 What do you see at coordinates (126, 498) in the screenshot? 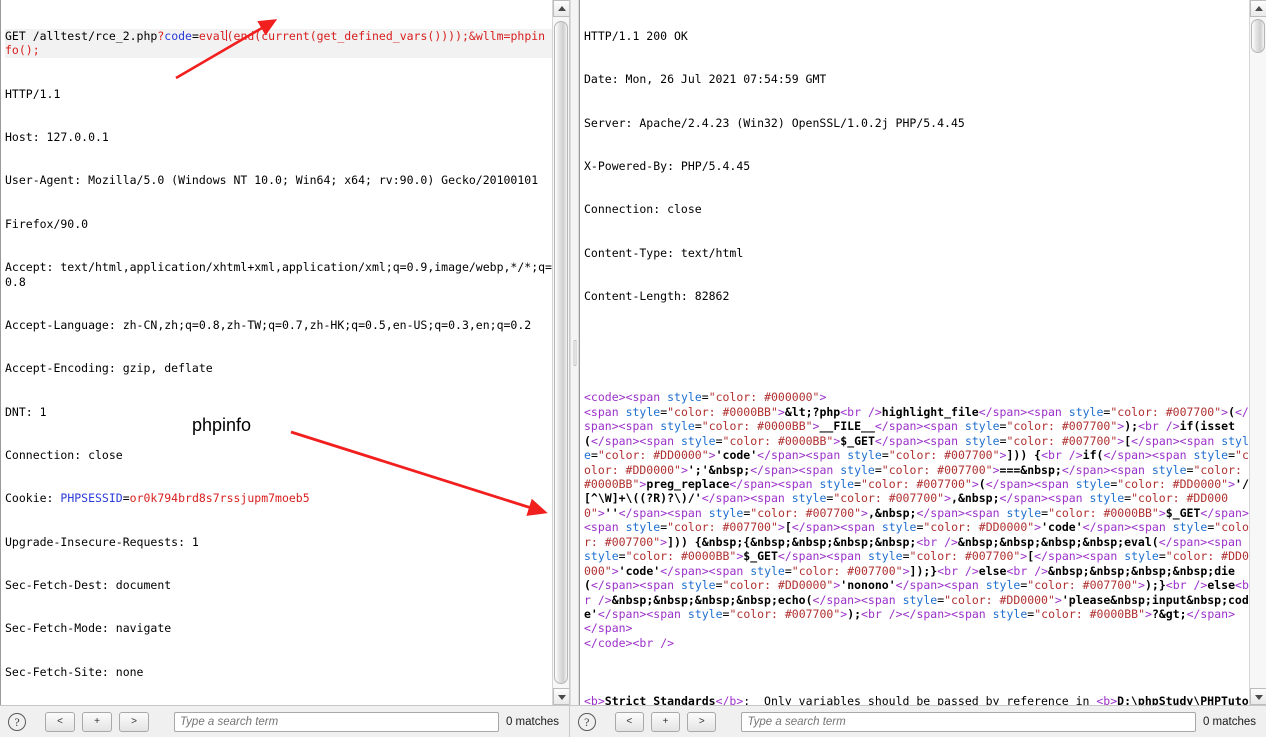
I see `cookie-eq: =` at bounding box center [126, 498].